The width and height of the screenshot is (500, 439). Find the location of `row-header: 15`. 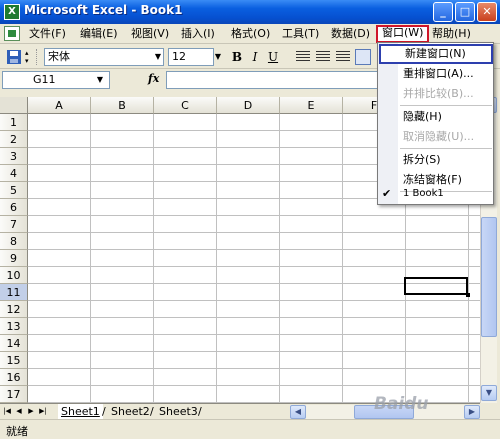

row-header: 15 is located at coordinates (14, 360).